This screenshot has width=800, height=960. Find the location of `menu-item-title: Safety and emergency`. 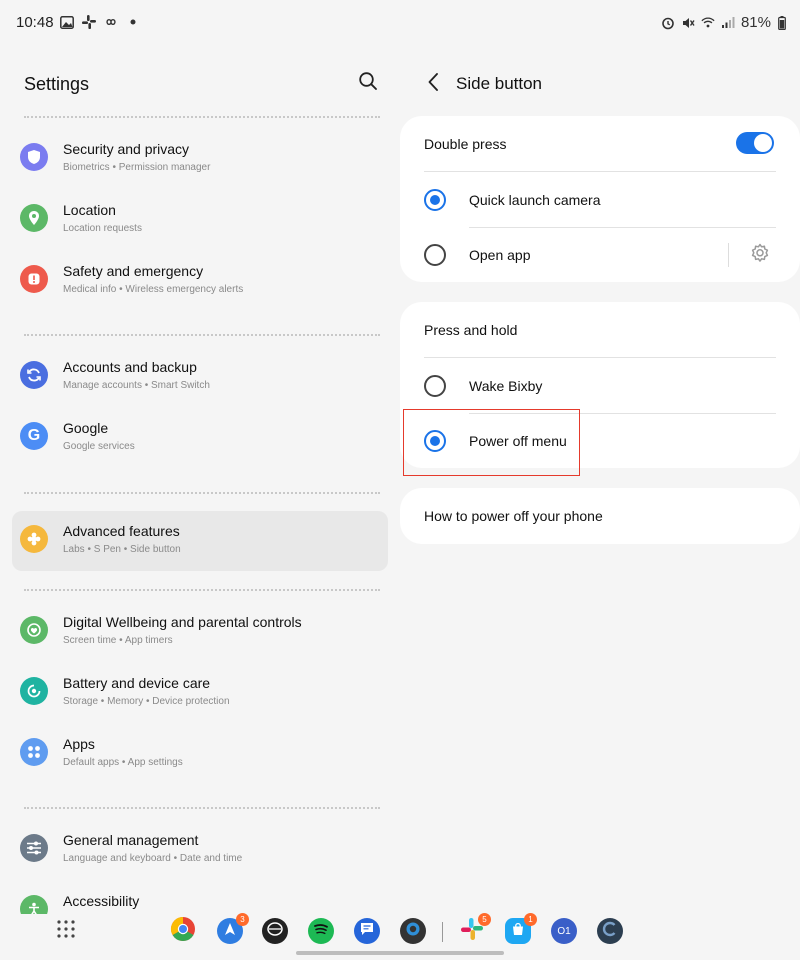

menu-item-title: Safety and emergency is located at coordinates (133, 271).